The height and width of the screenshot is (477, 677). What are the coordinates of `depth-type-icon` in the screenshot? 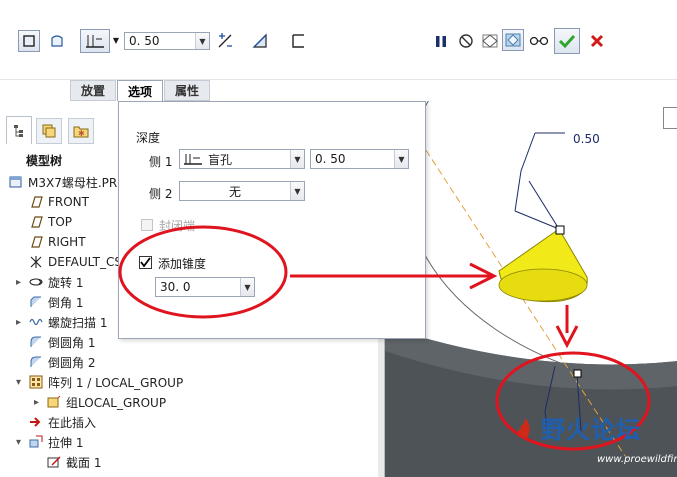 It's located at (95, 41).